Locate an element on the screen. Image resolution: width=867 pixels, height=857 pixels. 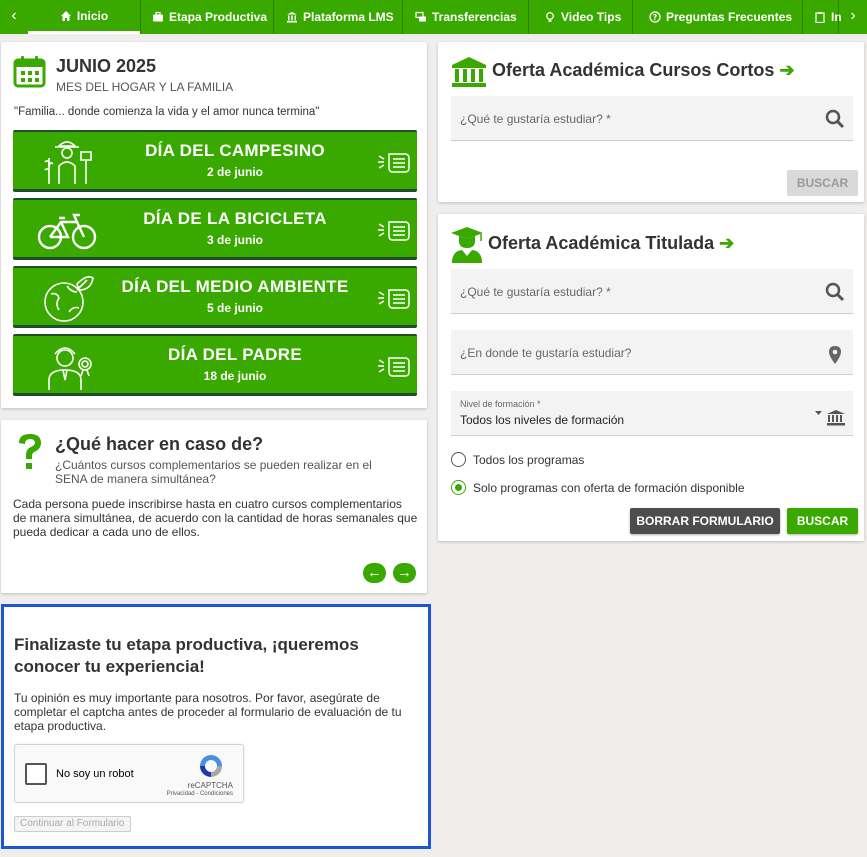
clear-form-button: BORRAR FORMULARIO is located at coordinates (705, 521).